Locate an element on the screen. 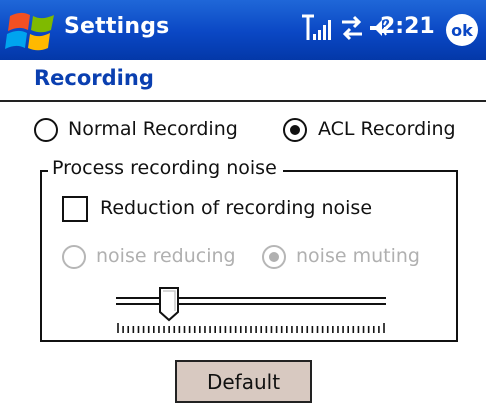 The width and height of the screenshot is (486, 412). signal-icon is located at coordinates (316, 27).